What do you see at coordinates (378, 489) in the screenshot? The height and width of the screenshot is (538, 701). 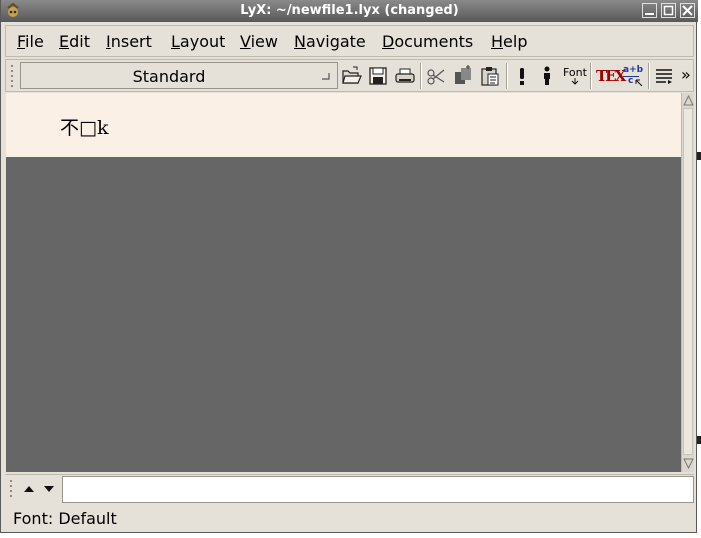 I see `command-input` at bounding box center [378, 489].